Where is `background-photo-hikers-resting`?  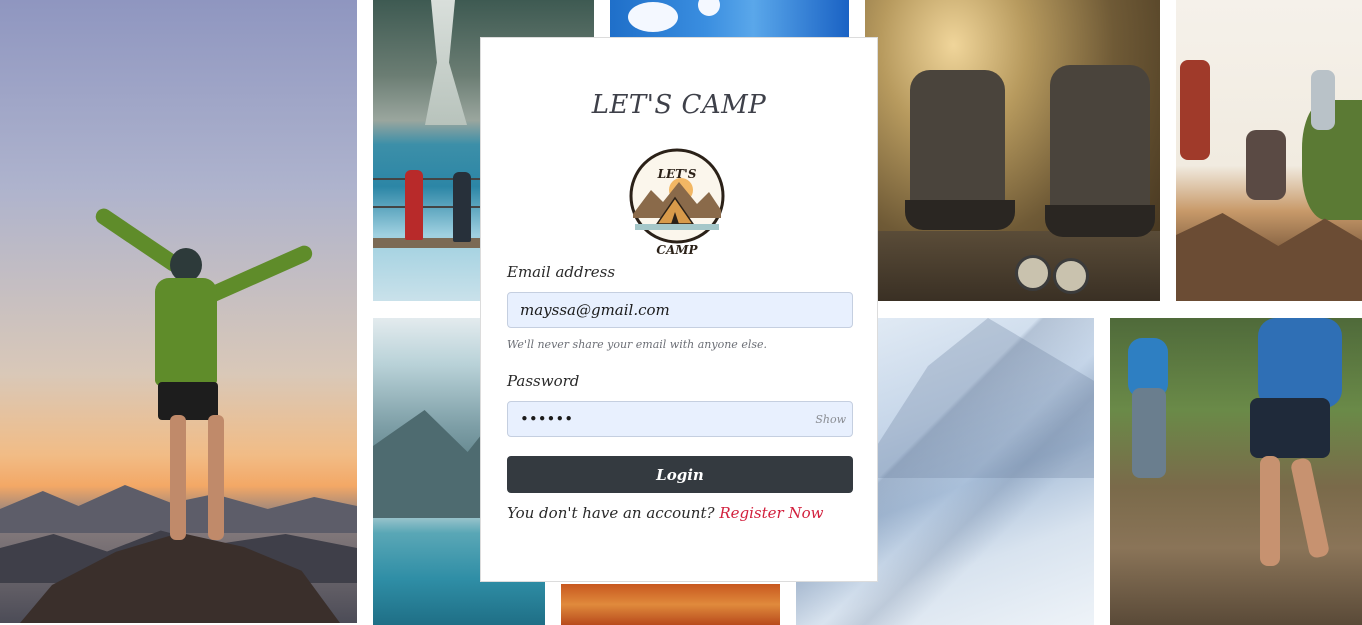 background-photo-hikers-resting is located at coordinates (1269, 150).